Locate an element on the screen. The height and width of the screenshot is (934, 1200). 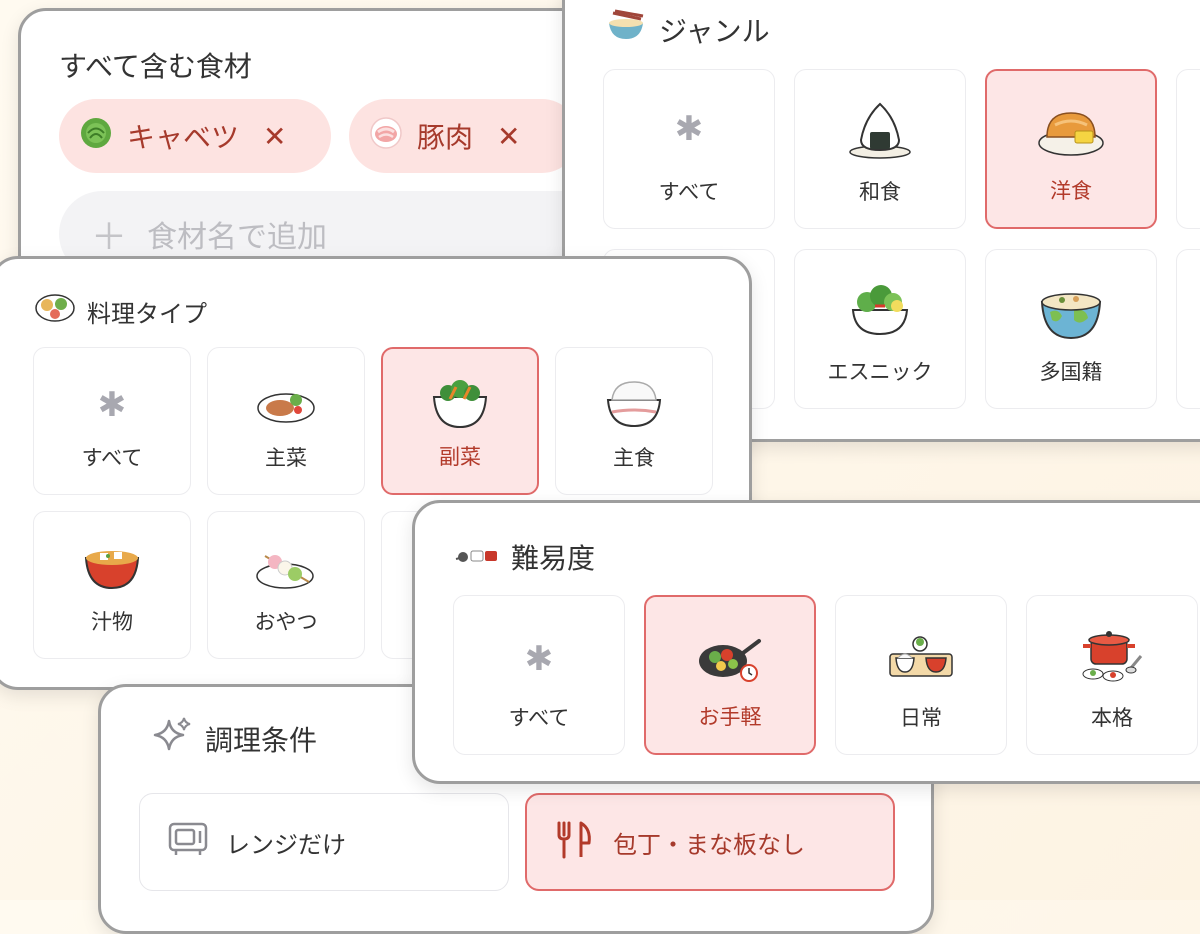
tile-label: 主食 is located at coordinates (634, 458).